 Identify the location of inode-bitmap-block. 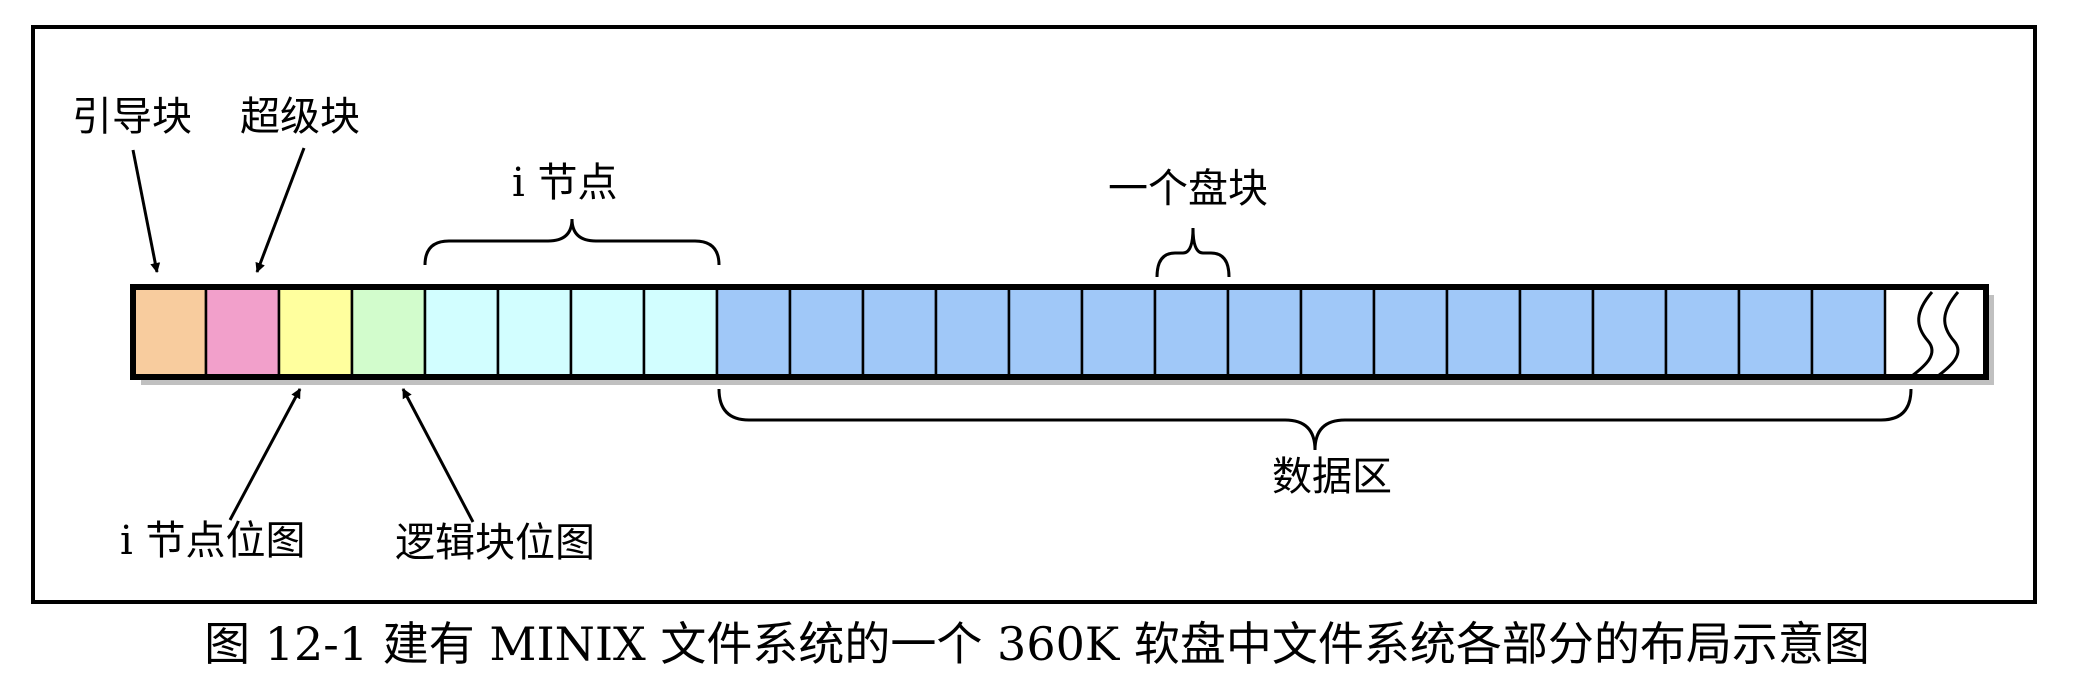
(315, 332).